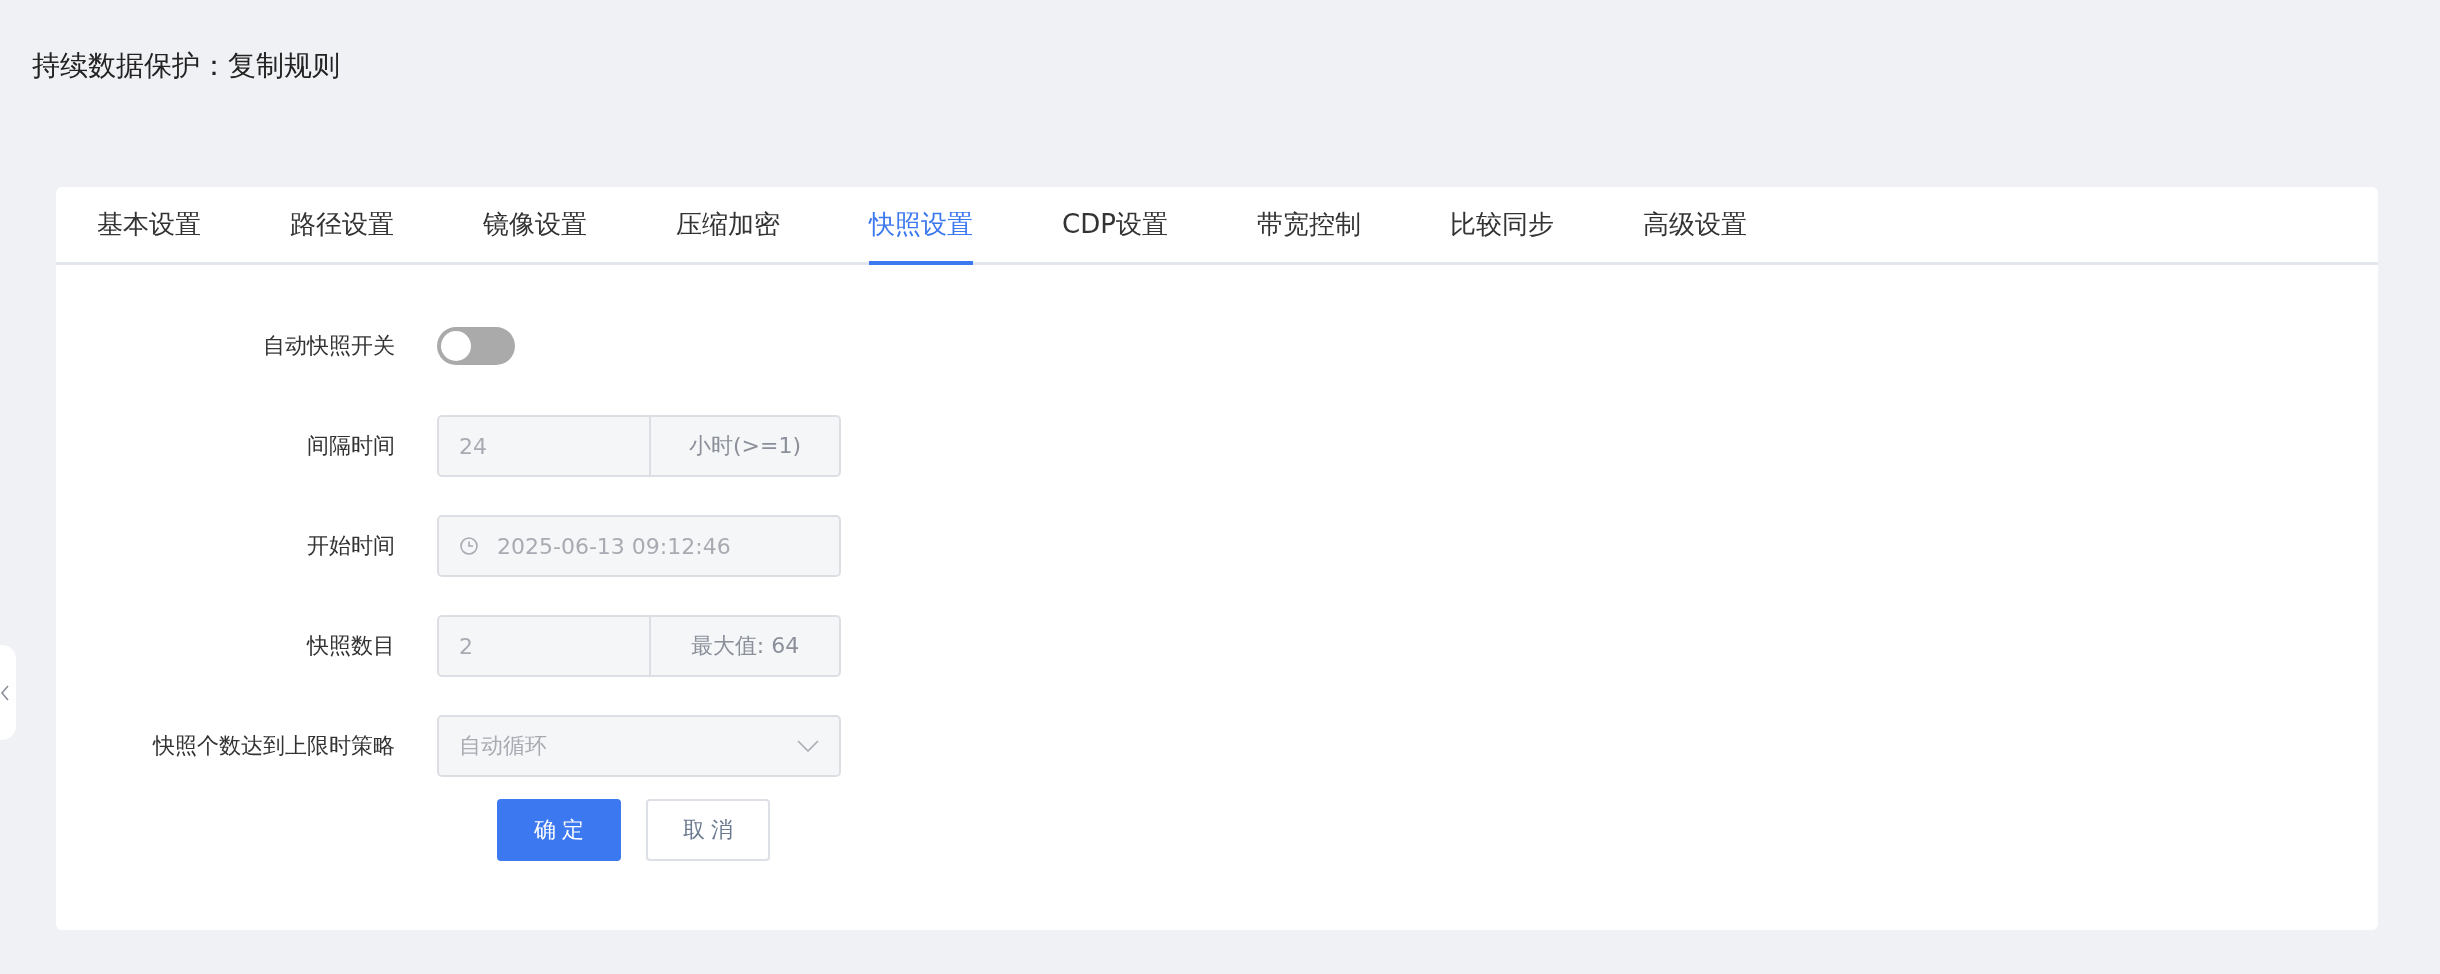 Image resolution: width=2440 pixels, height=974 pixels. What do you see at coordinates (1115, 226) in the screenshot?
I see `tab: CDP设置` at bounding box center [1115, 226].